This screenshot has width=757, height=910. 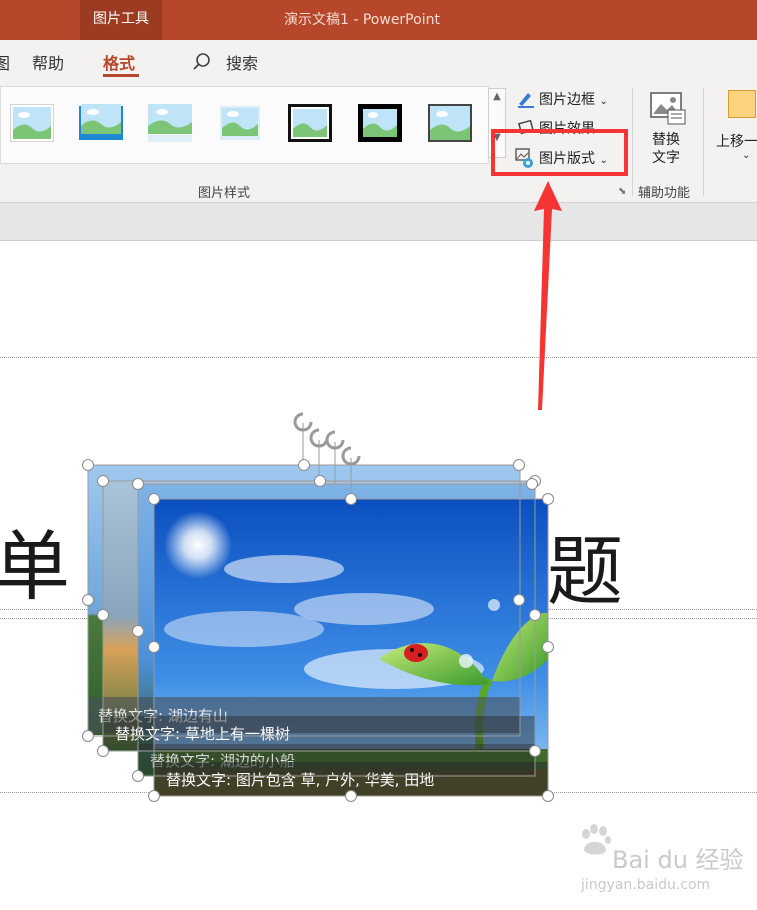 I want to click on watermark-url: jingyan.baidu.com, so click(x=646, y=885).